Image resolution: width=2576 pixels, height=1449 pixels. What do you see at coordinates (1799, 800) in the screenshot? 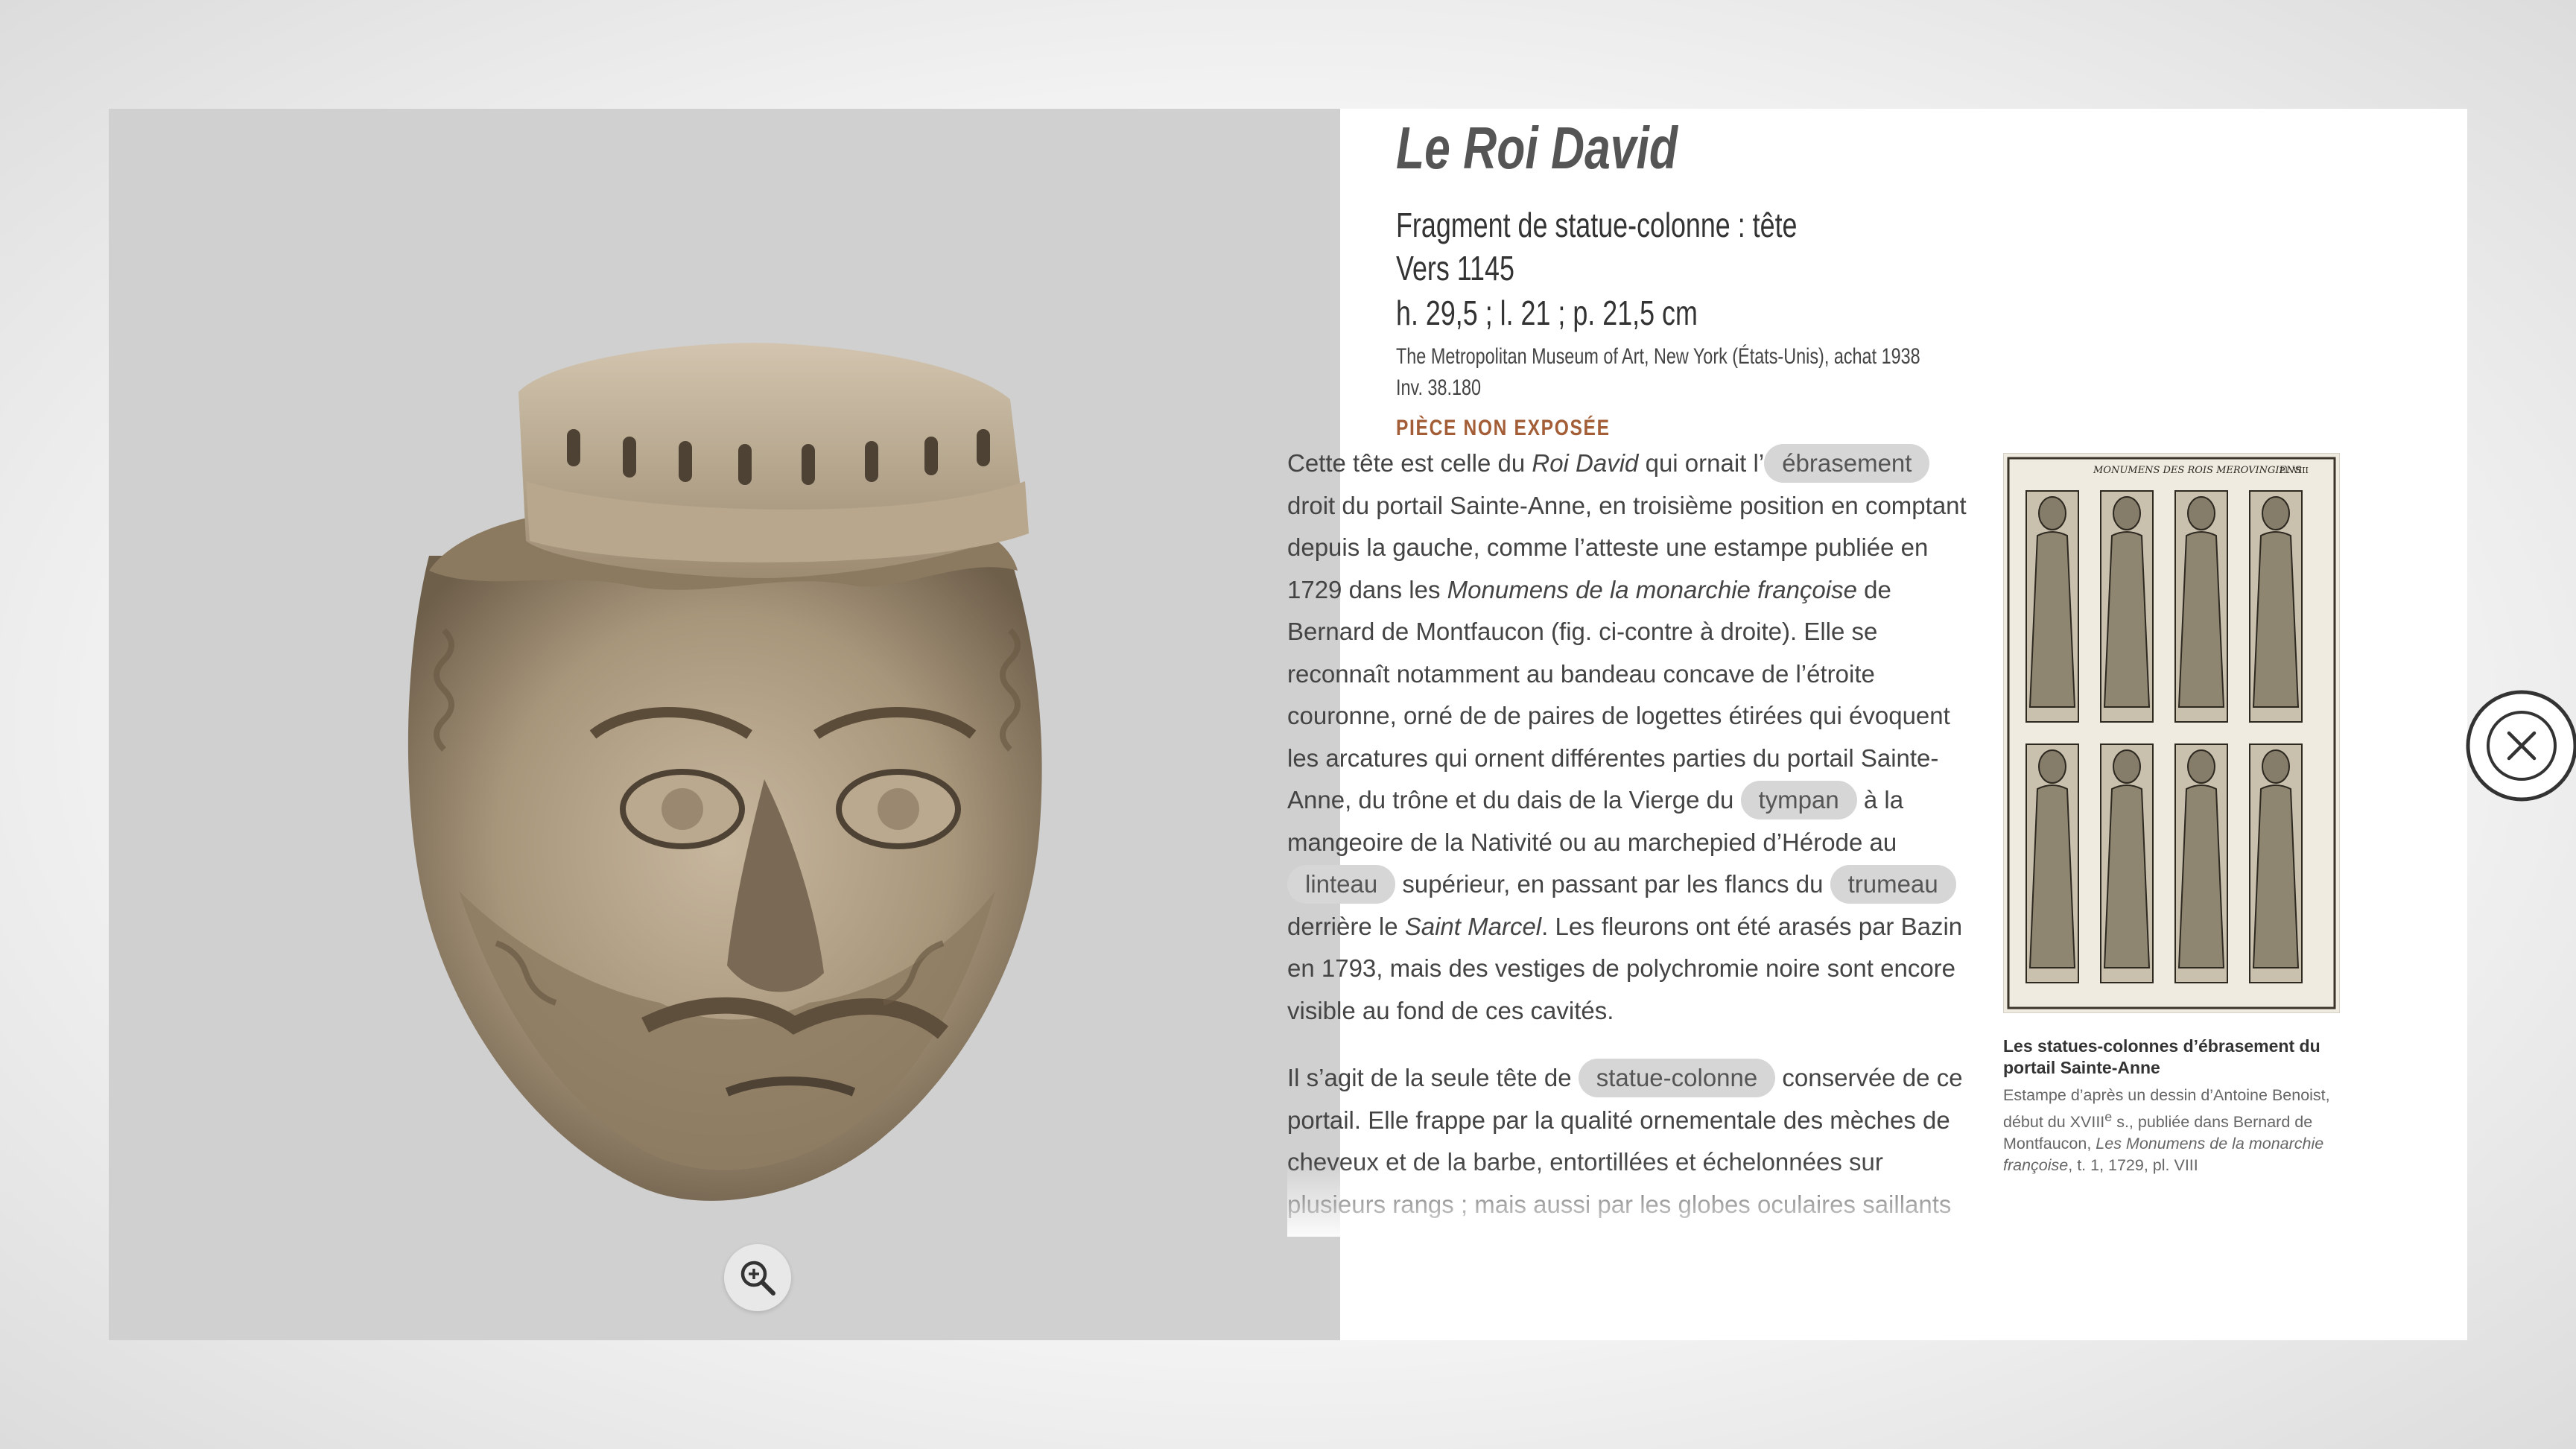
I see `glossary-term-tympan: tympan` at bounding box center [1799, 800].